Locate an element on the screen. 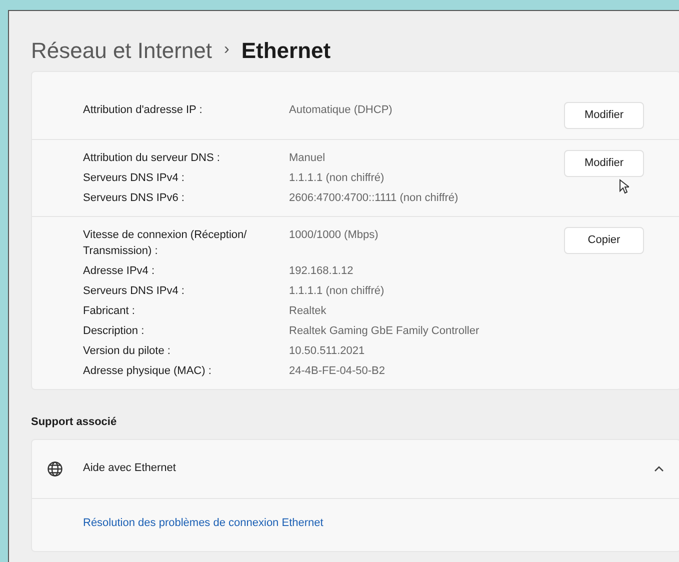 The image size is (679, 562). globe-icon is located at coordinates (55, 469).